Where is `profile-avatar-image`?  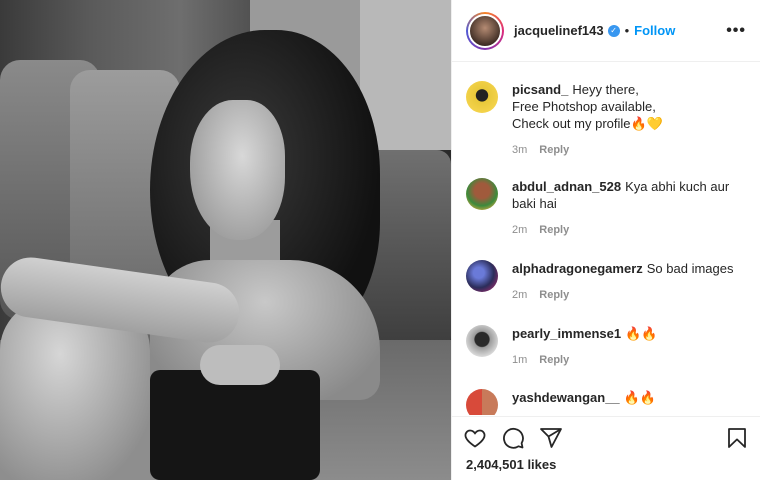 profile-avatar-image is located at coordinates (485, 30).